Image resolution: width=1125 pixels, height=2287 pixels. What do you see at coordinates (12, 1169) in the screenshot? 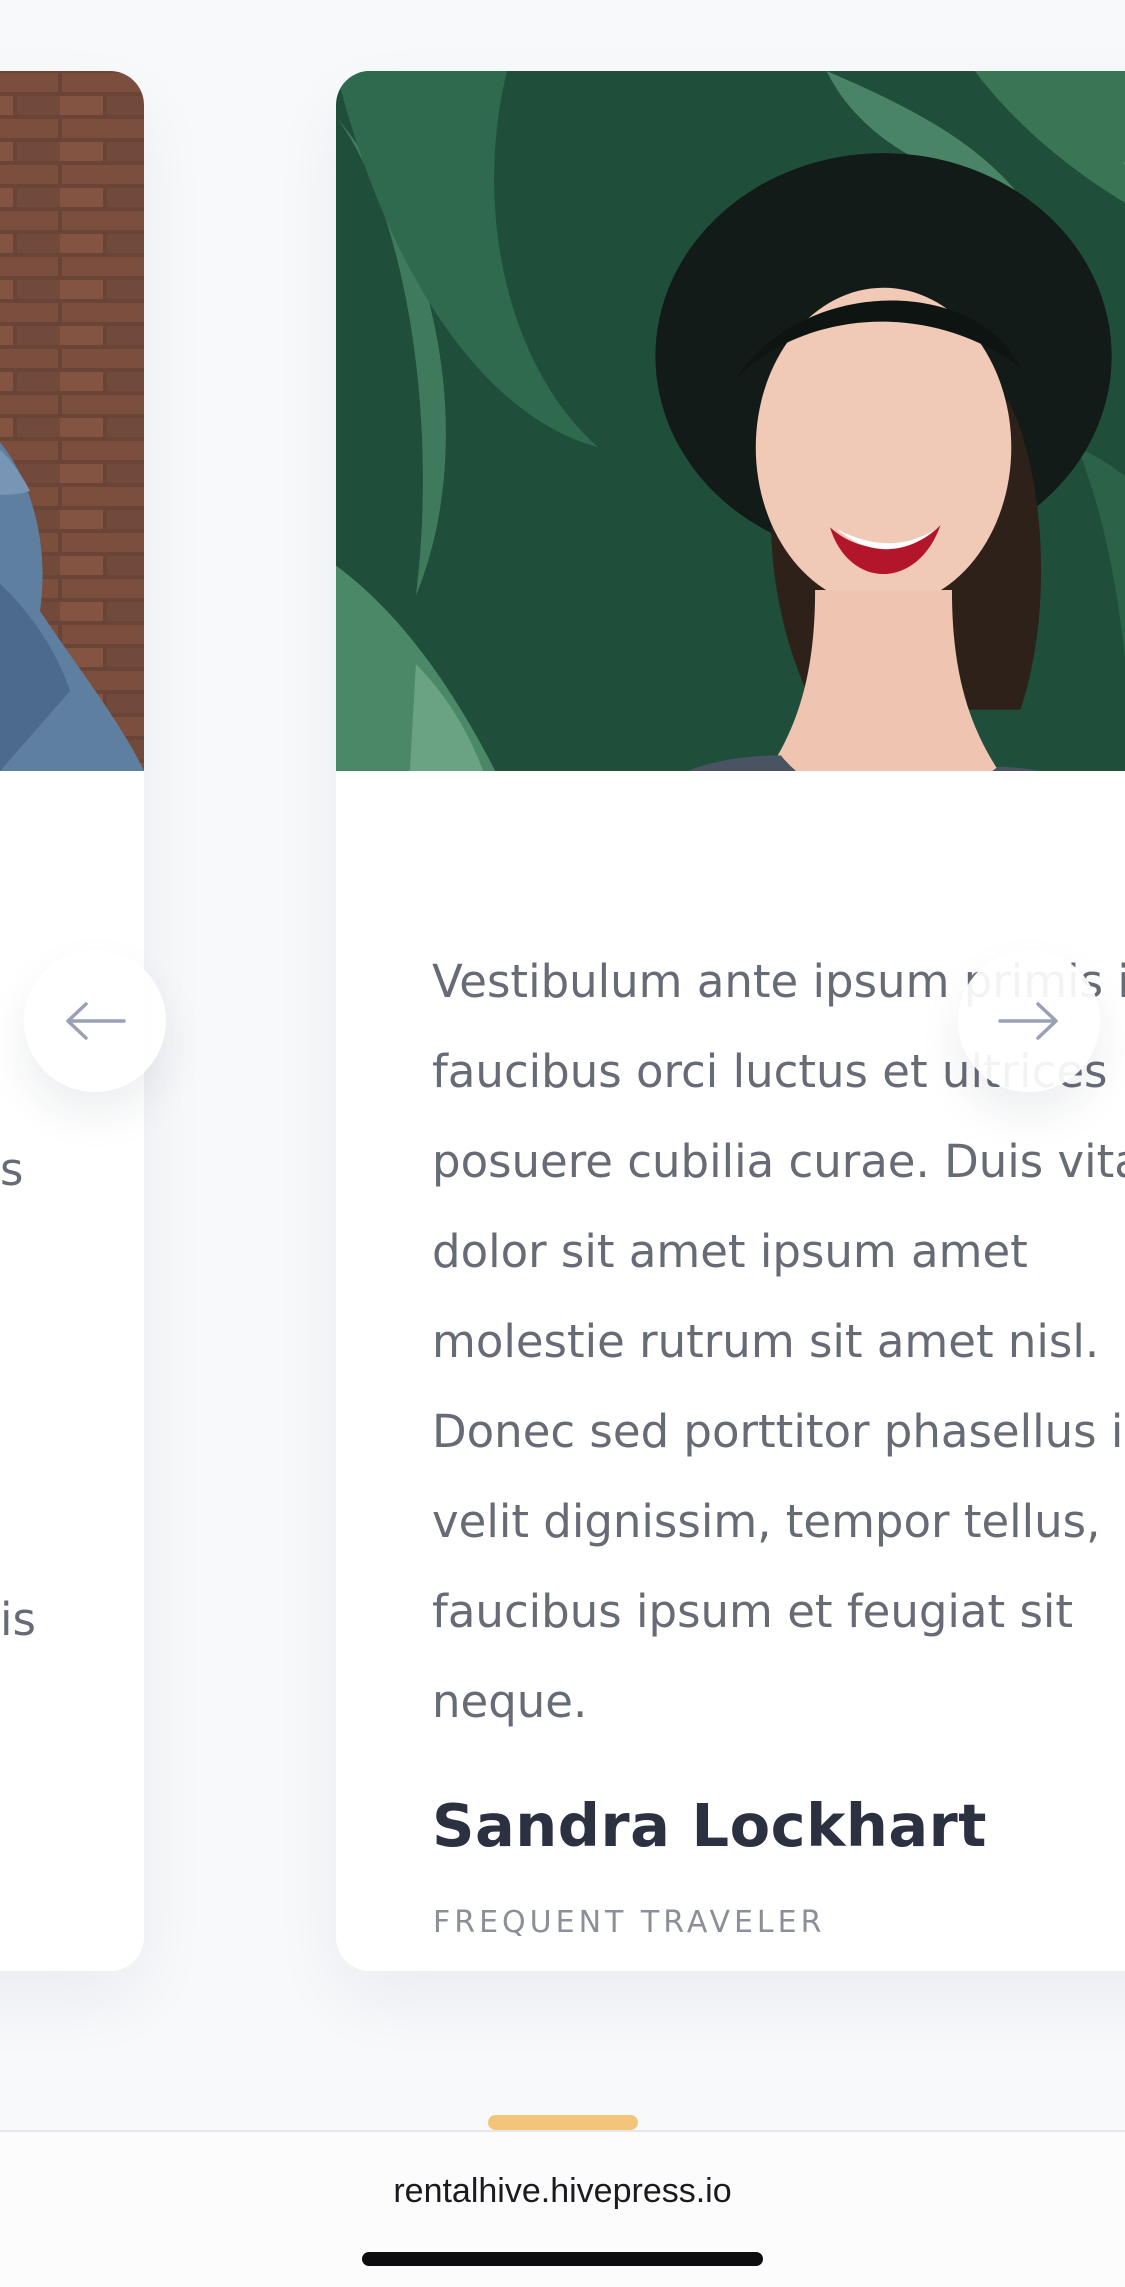
I see `quote-fragment: s` at bounding box center [12, 1169].